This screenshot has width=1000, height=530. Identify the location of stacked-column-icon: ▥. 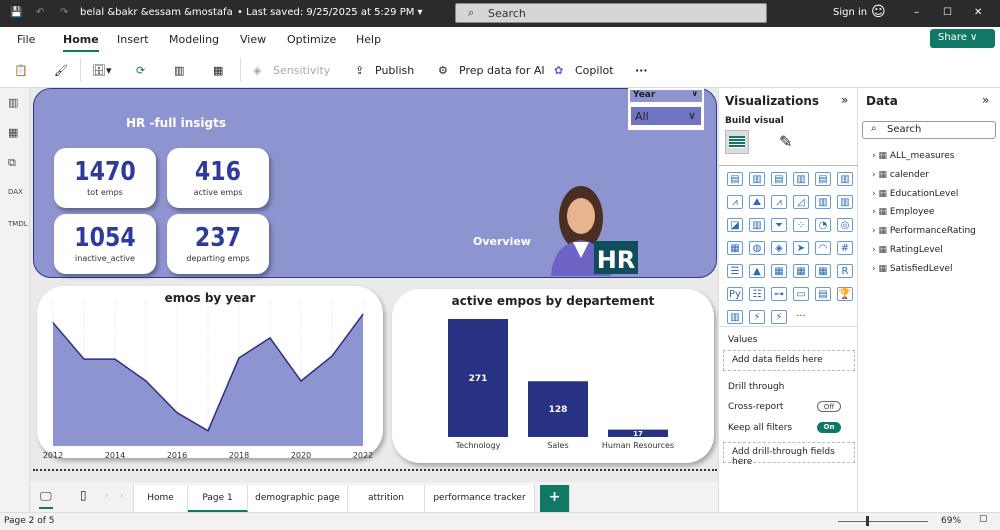
(757, 179).